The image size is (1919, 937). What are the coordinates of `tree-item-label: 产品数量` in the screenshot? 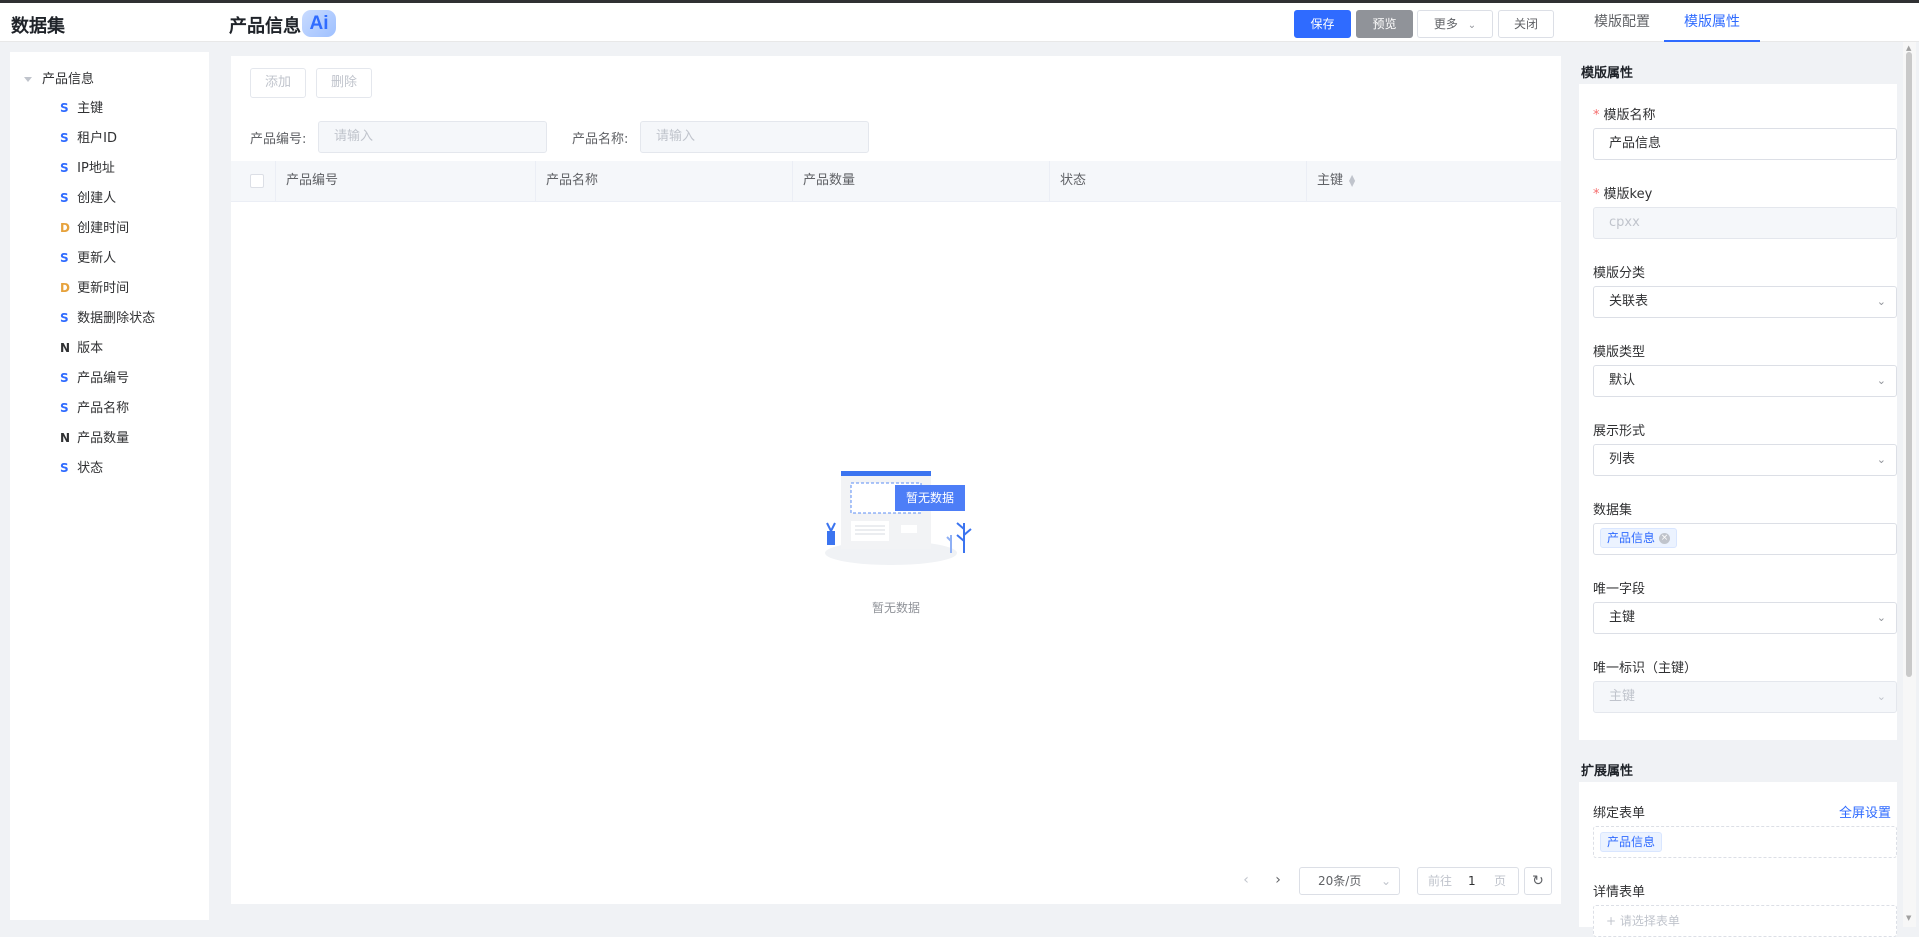 It's located at (103, 438).